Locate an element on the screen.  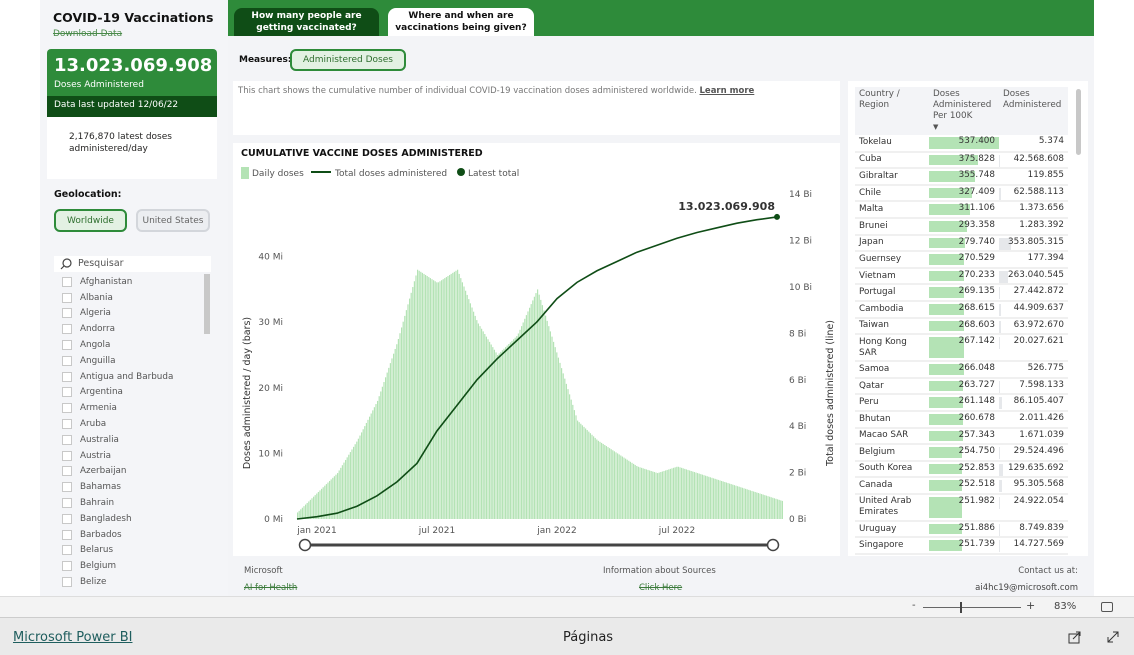
country-search-input: Pesquisar is located at coordinates (132, 264).